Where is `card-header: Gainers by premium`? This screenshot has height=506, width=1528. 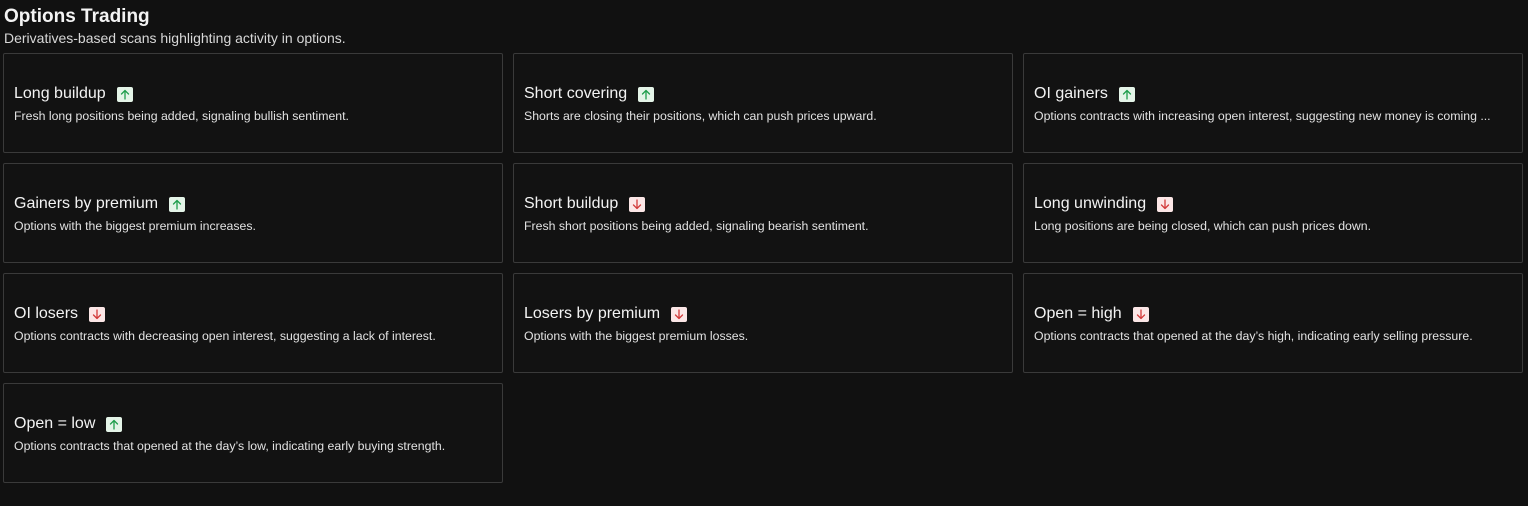 card-header: Gainers by premium is located at coordinates (253, 204).